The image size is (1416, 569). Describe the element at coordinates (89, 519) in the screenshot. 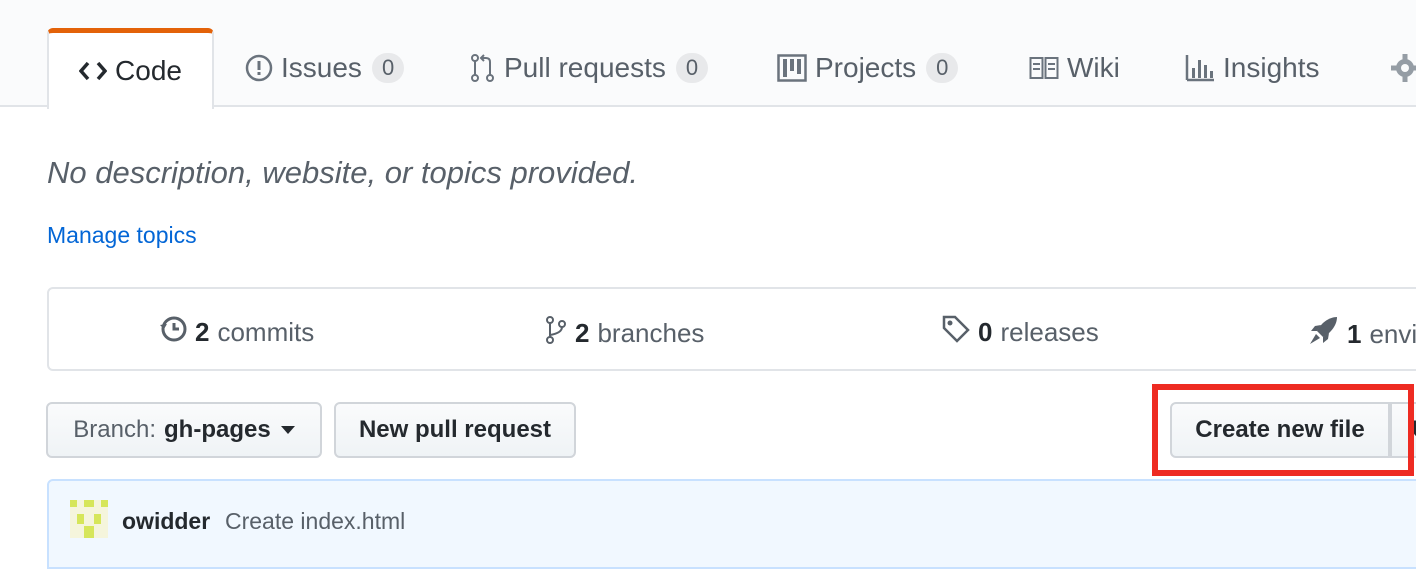

I see `avatar` at that location.